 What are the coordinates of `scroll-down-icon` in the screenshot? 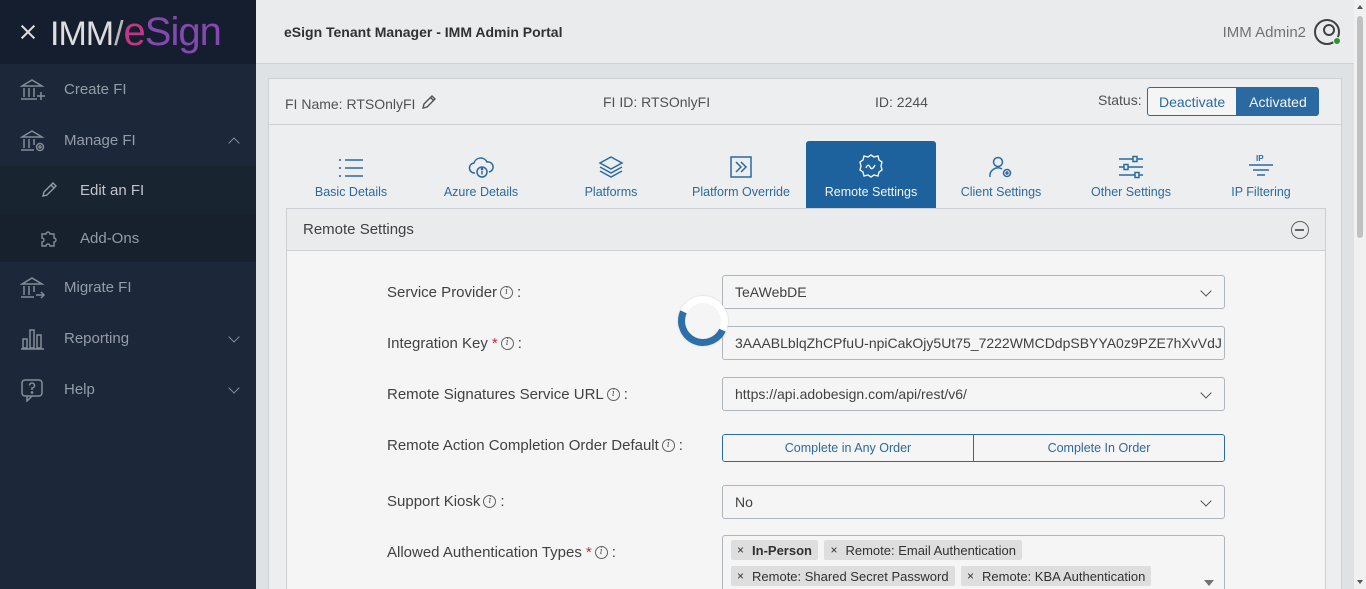 It's located at (1360, 582).